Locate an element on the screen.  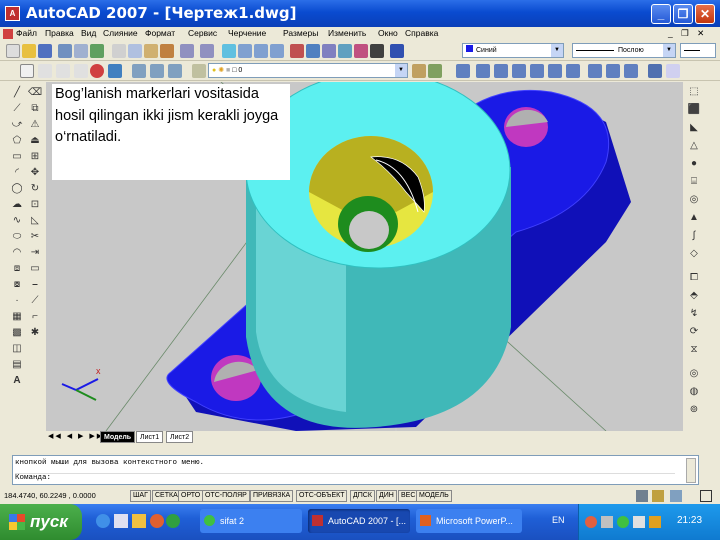
polygon-icon: ⬠ is located at coordinates (17, 141).